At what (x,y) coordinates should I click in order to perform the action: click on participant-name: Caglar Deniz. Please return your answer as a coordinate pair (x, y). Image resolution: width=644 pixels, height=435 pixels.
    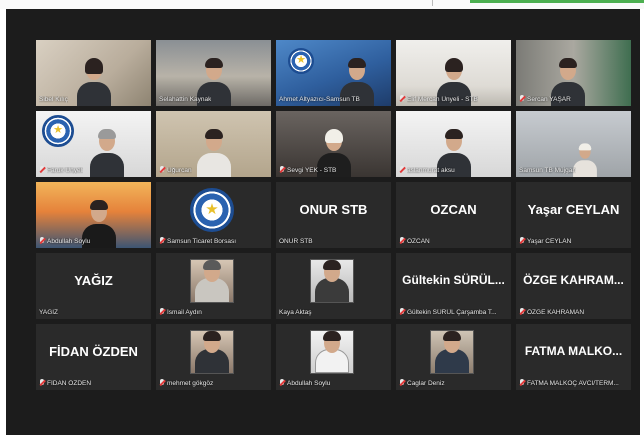
    Looking at the image, I should click on (453, 383).